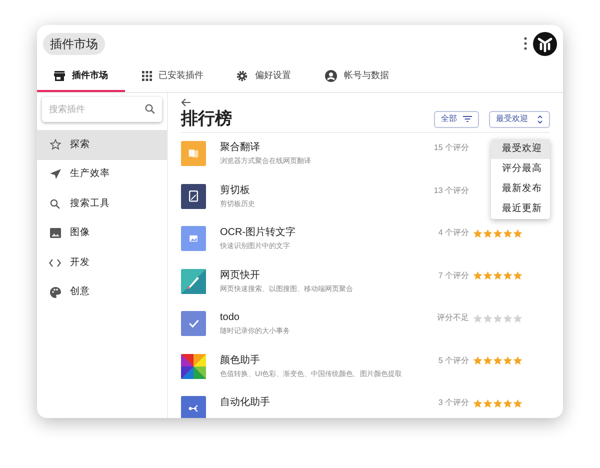 This screenshot has width=600, height=468. I want to click on menu-item: 最受欢迎, so click(520, 149).